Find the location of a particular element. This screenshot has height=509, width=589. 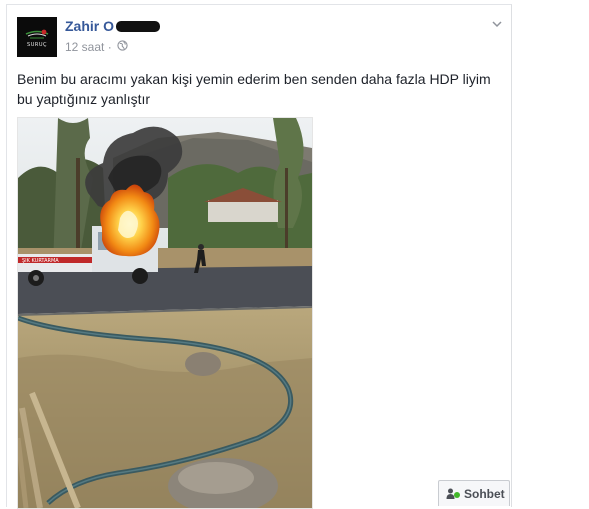

post-message-line: bu yaptığınız yanlıştır is located at coordinates (84, 99).